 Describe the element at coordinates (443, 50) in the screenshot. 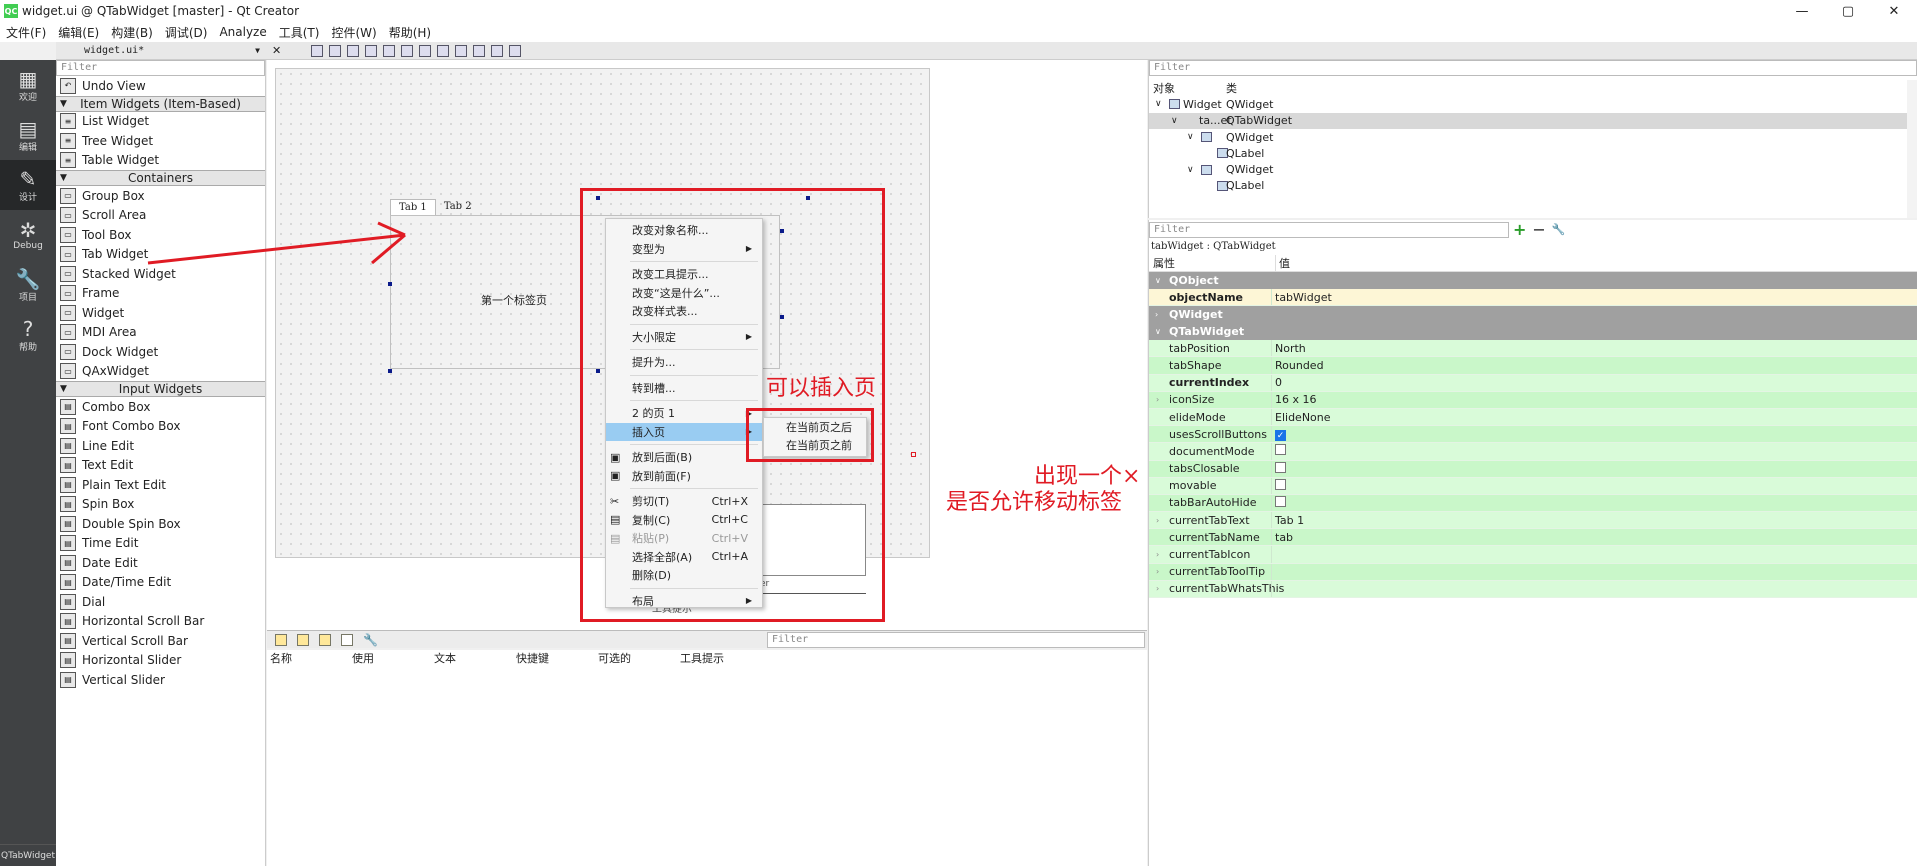

I see `layout-splitter-v-icon` at that location.